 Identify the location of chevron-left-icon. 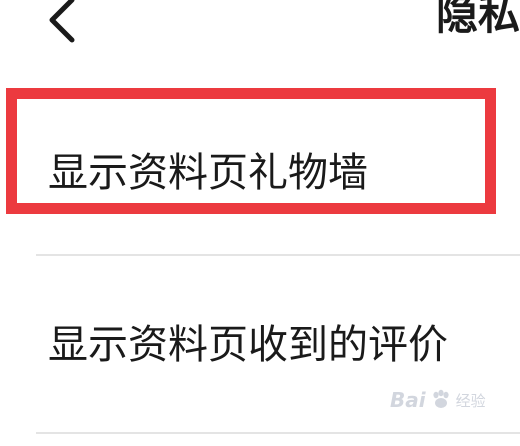
(62, 21).